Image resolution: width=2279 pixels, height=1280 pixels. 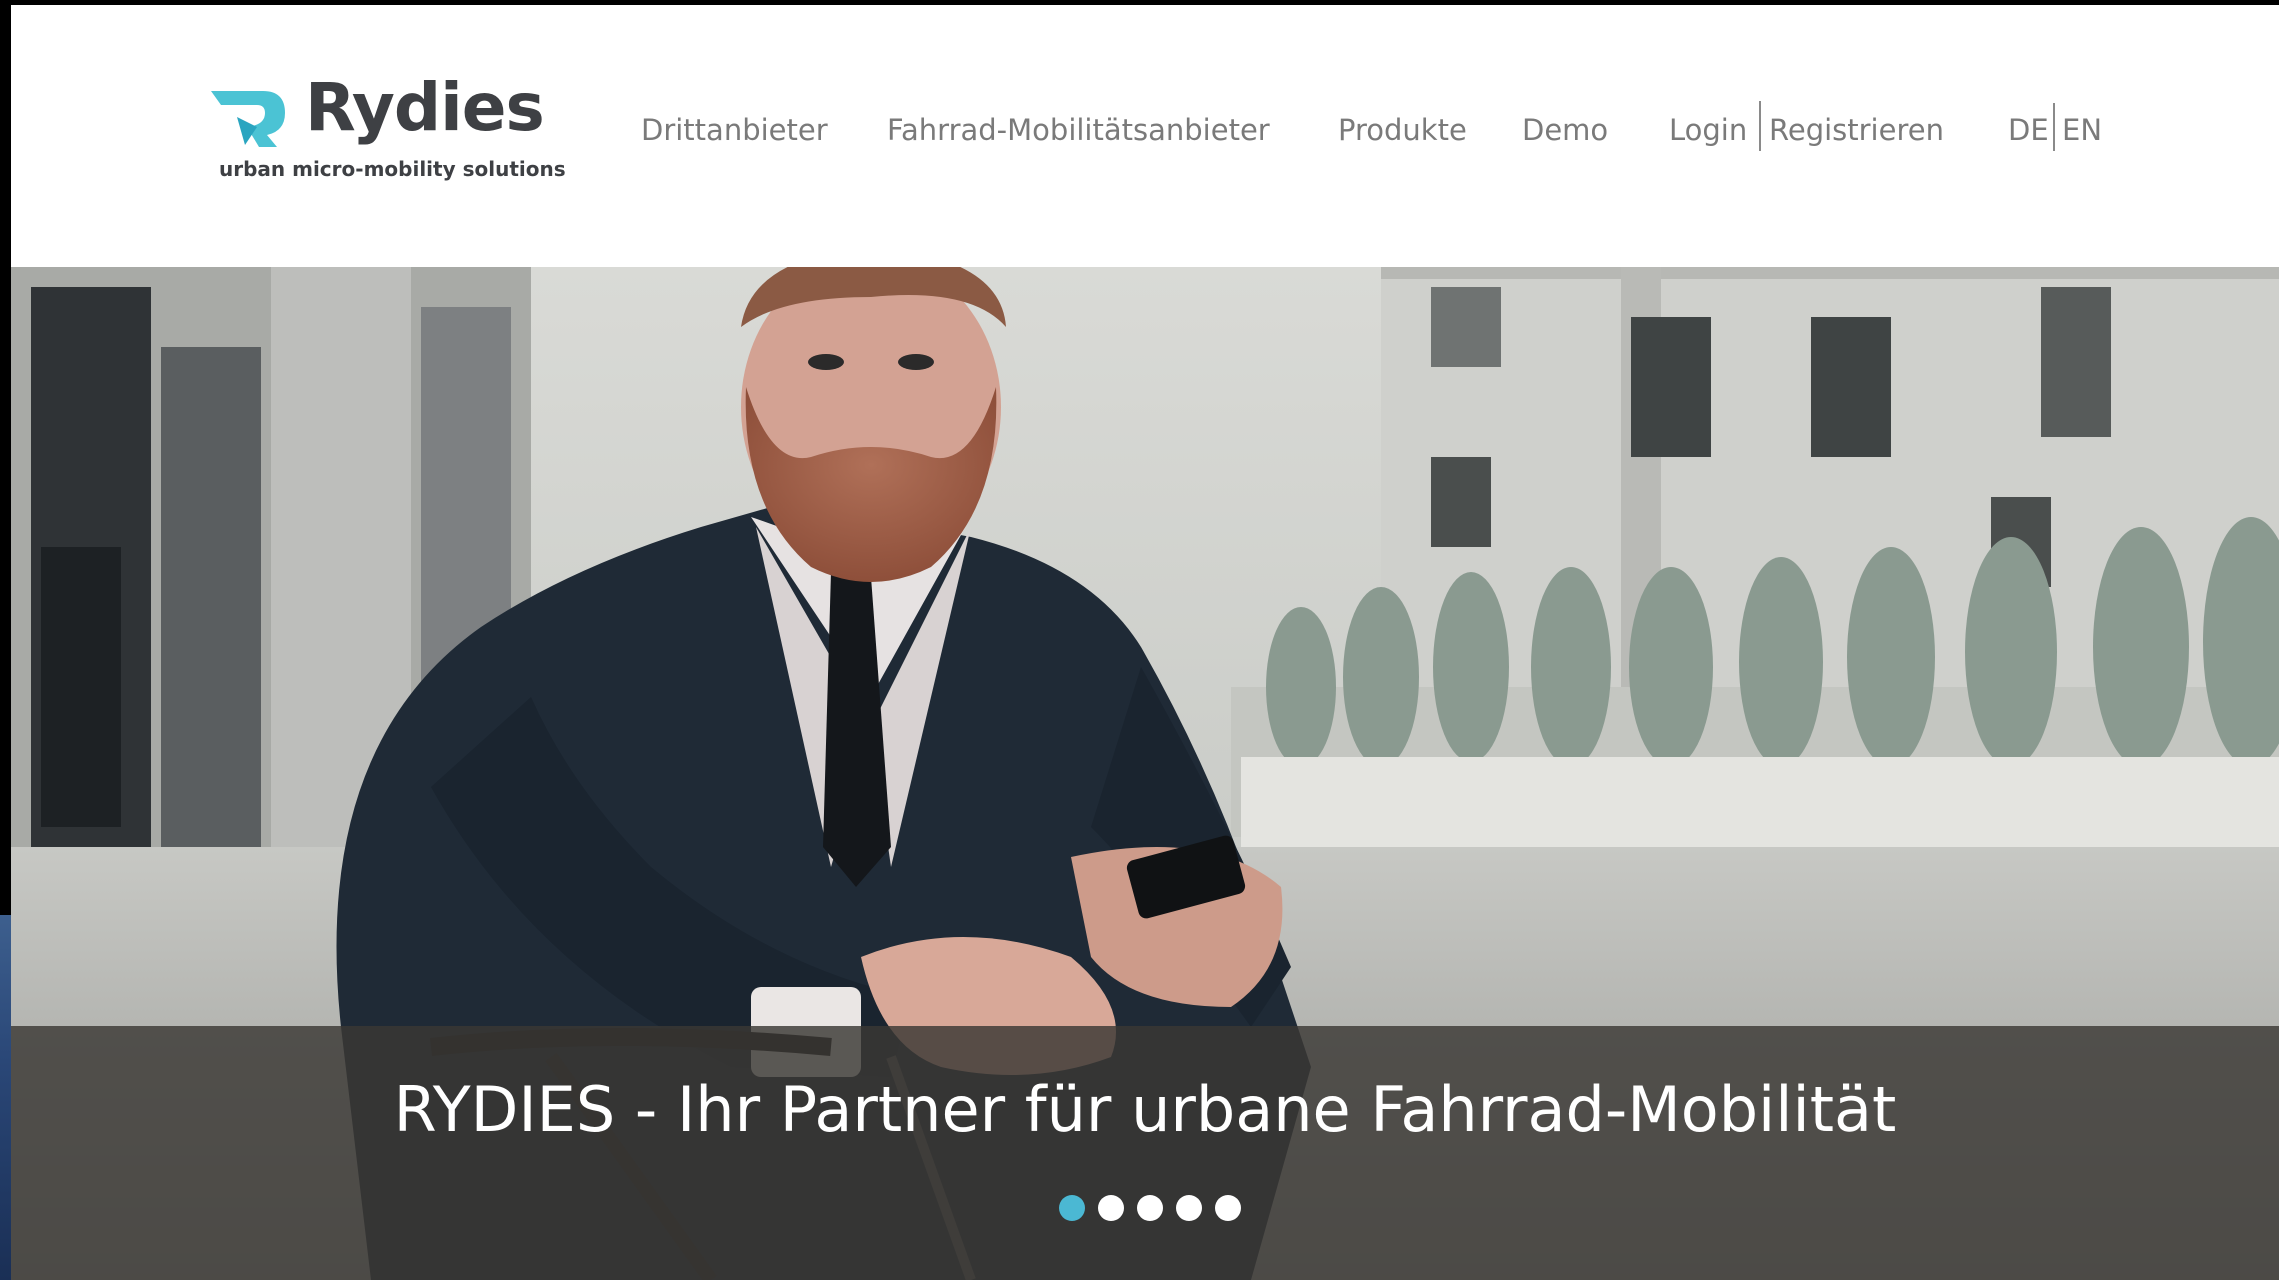 I want to click on slider-pagination, so click(x=1150, y=1210).